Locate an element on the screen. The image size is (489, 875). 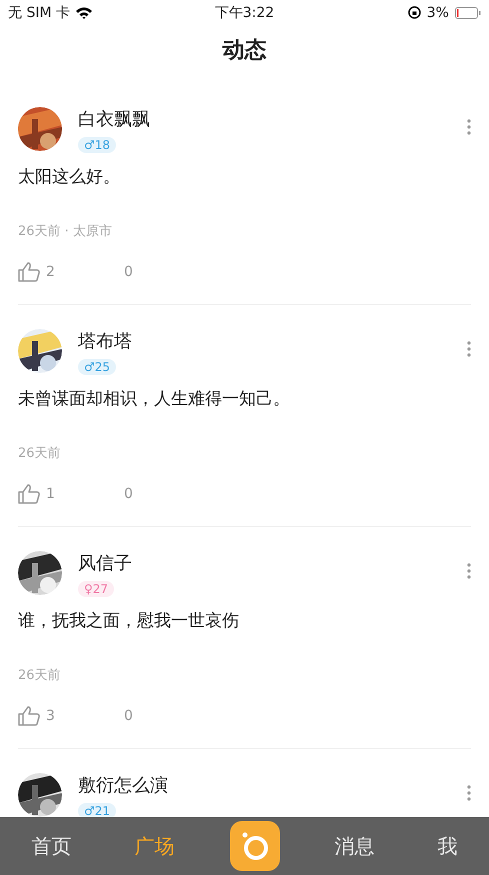
like-count: 3 is located at coordinates (51, 716).